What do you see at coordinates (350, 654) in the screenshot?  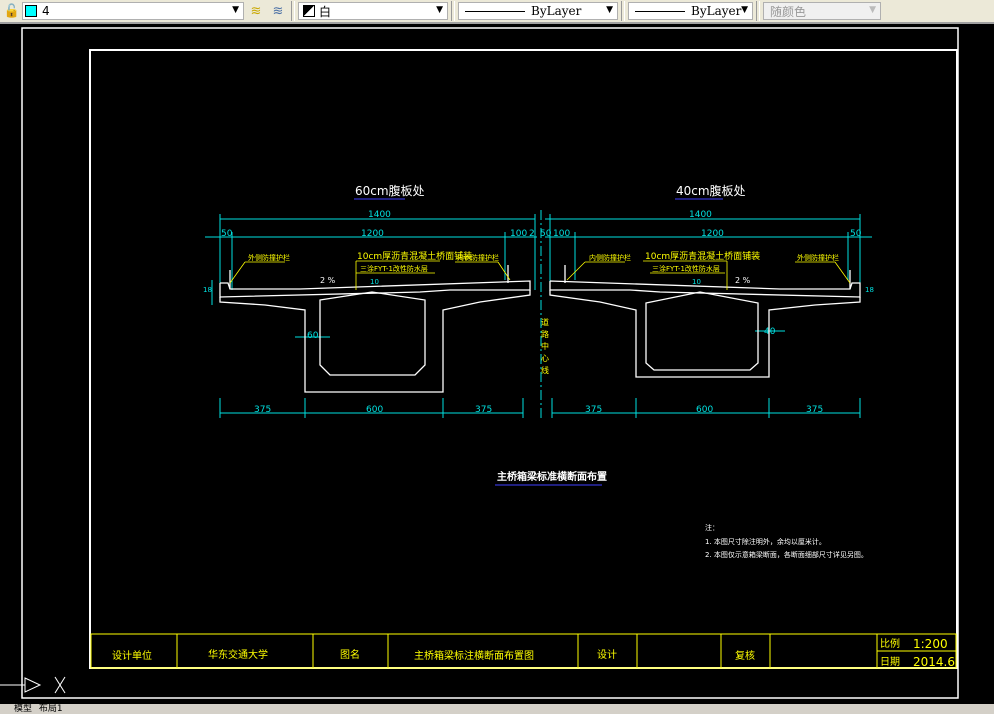 I see `drawing-name-label: 图名` at bounding box center [350, 654].